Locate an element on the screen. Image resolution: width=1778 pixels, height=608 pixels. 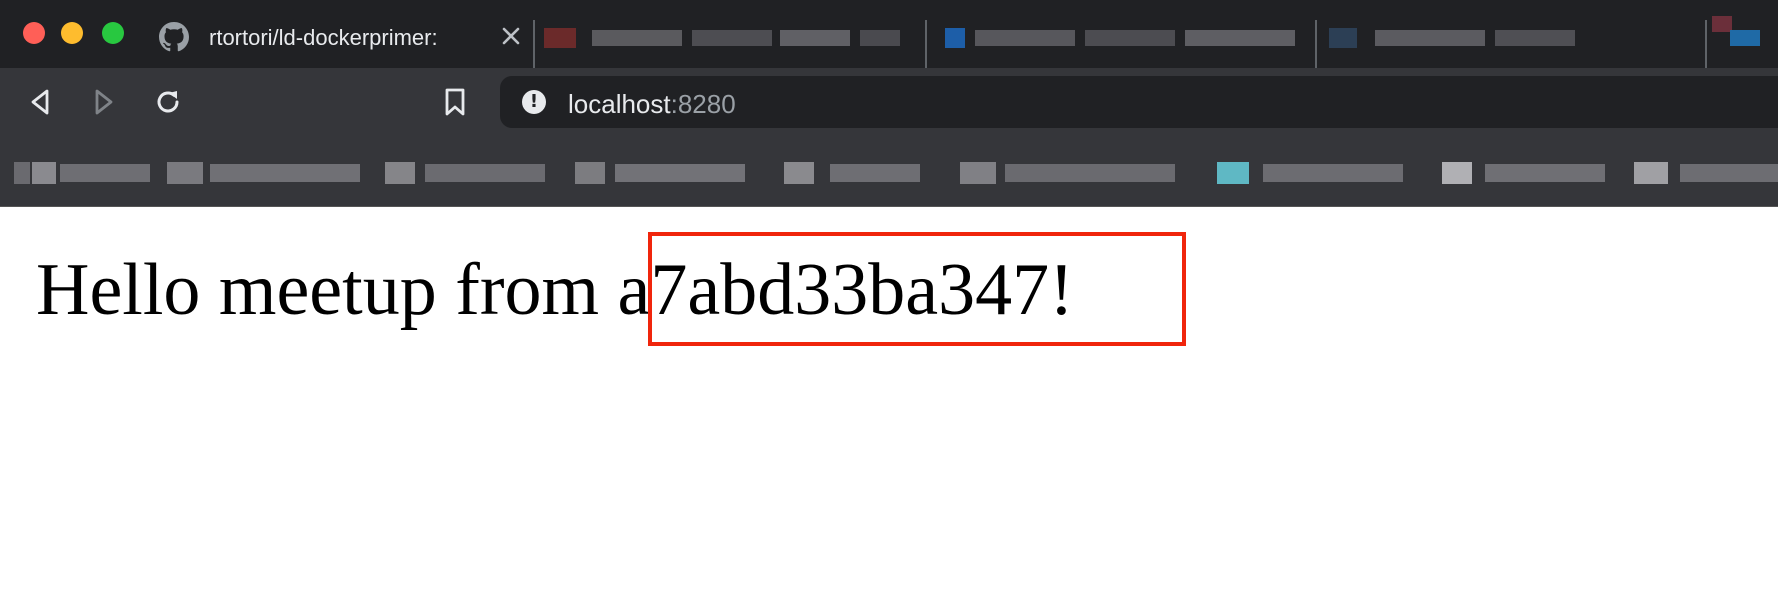
window-minimize-button is located at coordinates (72, 33).